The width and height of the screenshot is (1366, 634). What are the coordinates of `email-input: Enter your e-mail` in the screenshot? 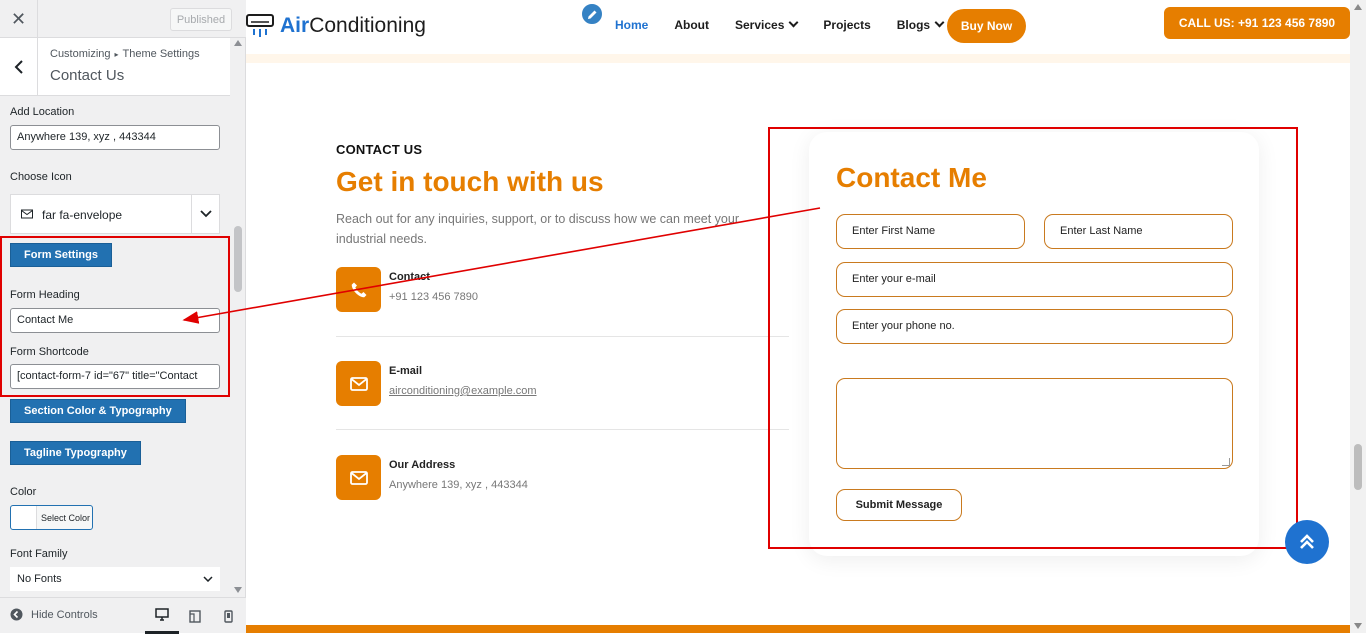 It's located at (1034, 279).